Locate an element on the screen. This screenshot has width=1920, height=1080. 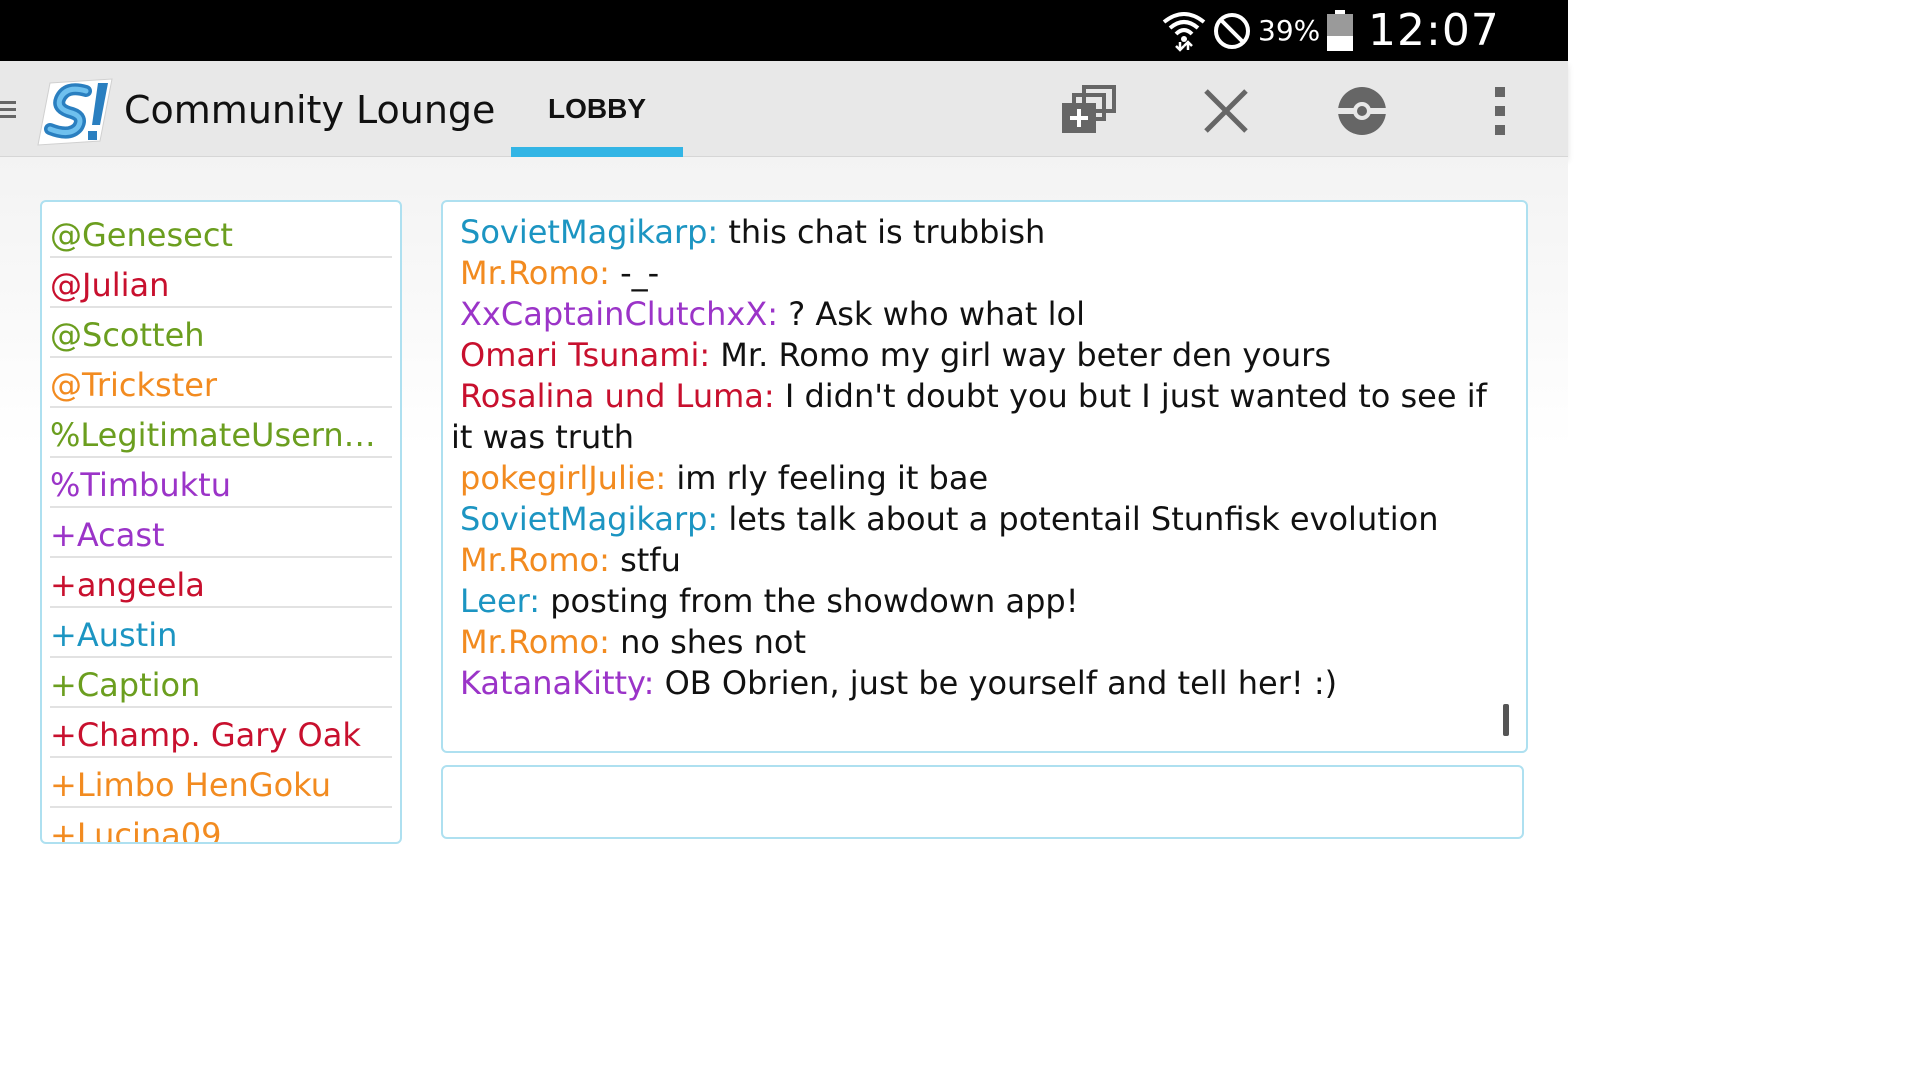
message-text: ? Ask who what lol is located at coordinates (931, 314).